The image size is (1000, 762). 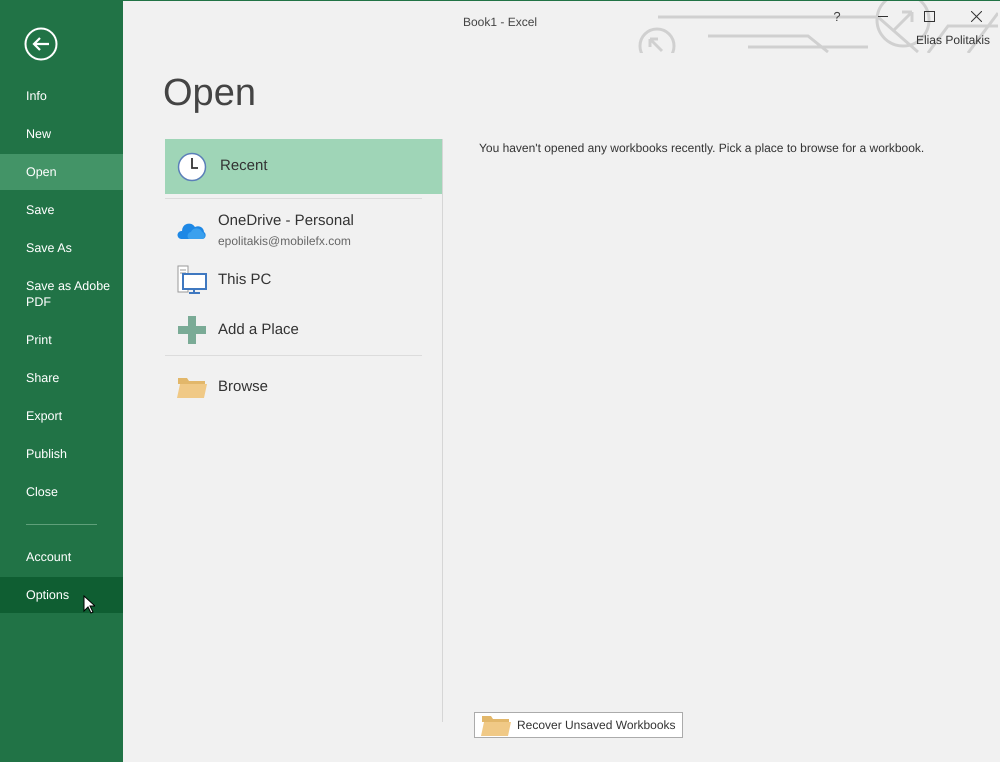 I want to click on sidebar-item: Save, so click(x=61, y=210).